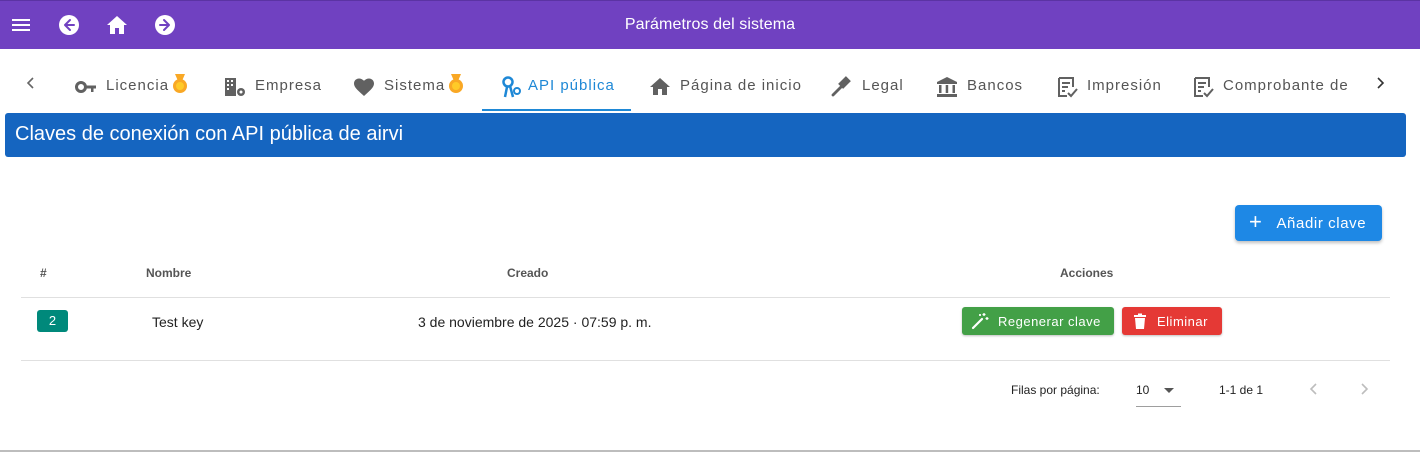  Describe the element at coordinates (1321, 223) in the screenshot. I see `add-key-label: Añadir clave` at that location.